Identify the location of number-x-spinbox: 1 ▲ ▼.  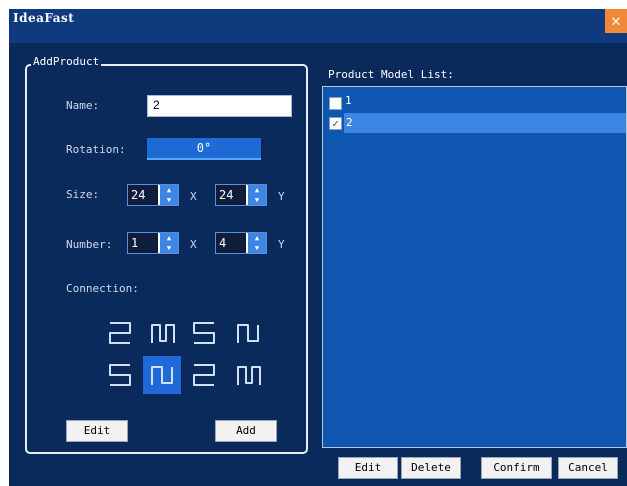
(153, 243).